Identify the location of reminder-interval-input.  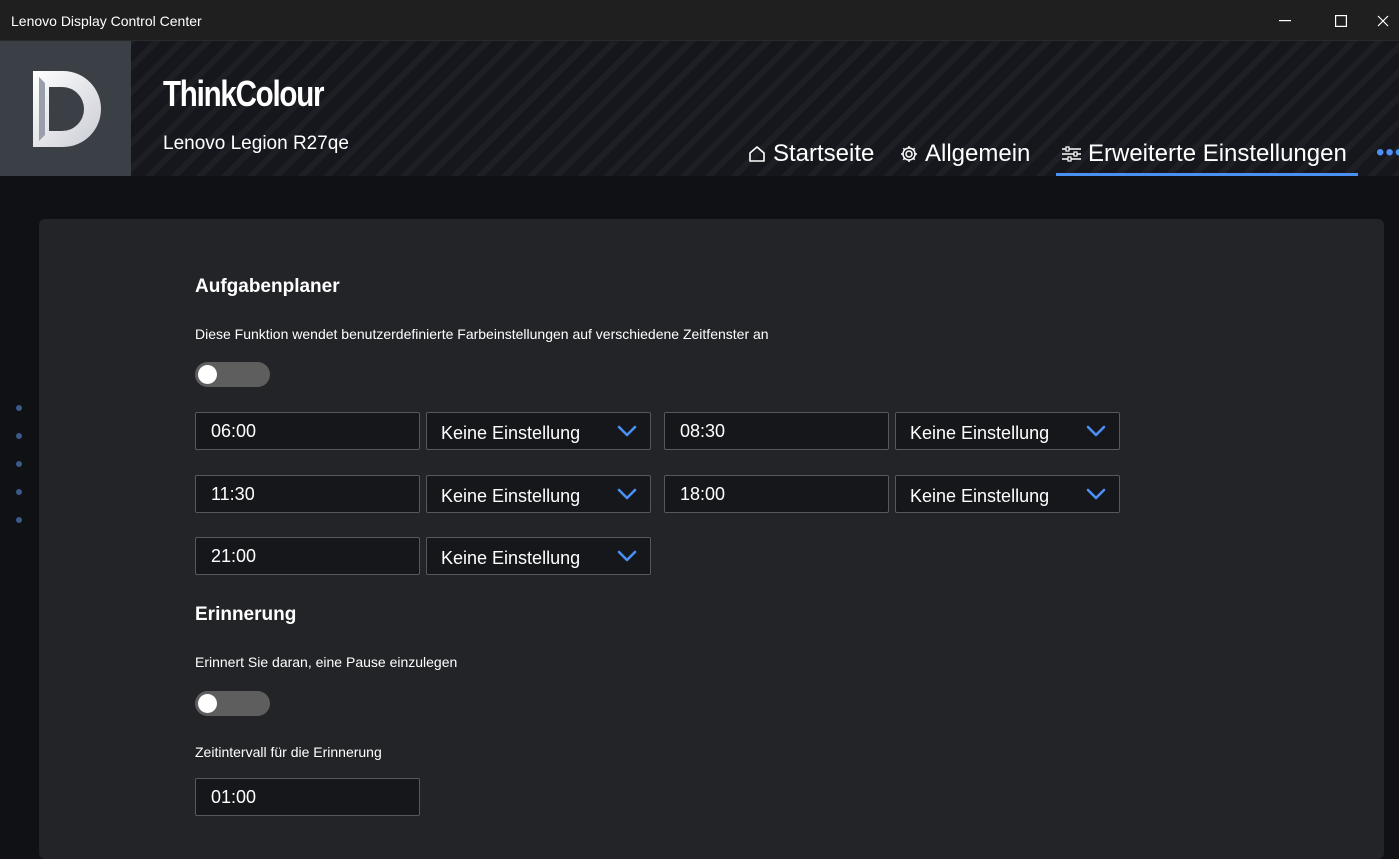
(307, 797).